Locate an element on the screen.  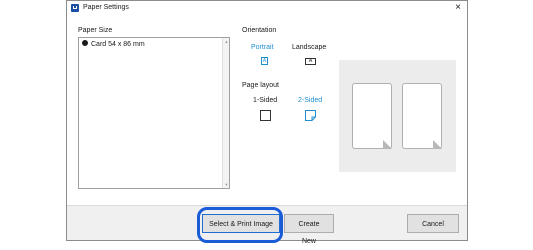
app-icon is located at coordinates (75, 8).